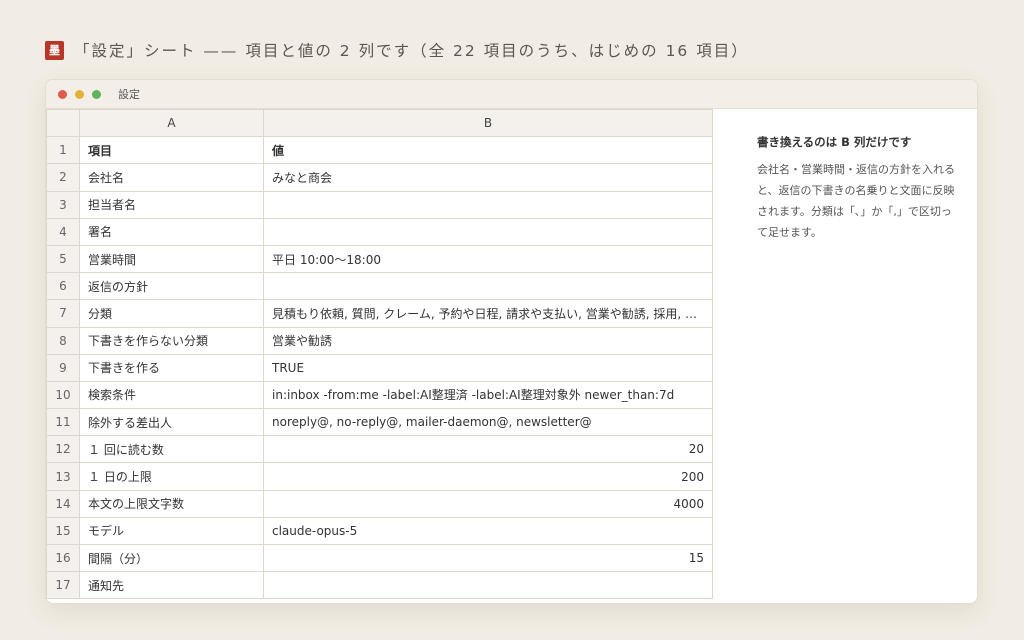 The image size is (1024, 640). Describe the element at coordinates (63, 340) in the screenshot. I see `row-number: 8` at that location.